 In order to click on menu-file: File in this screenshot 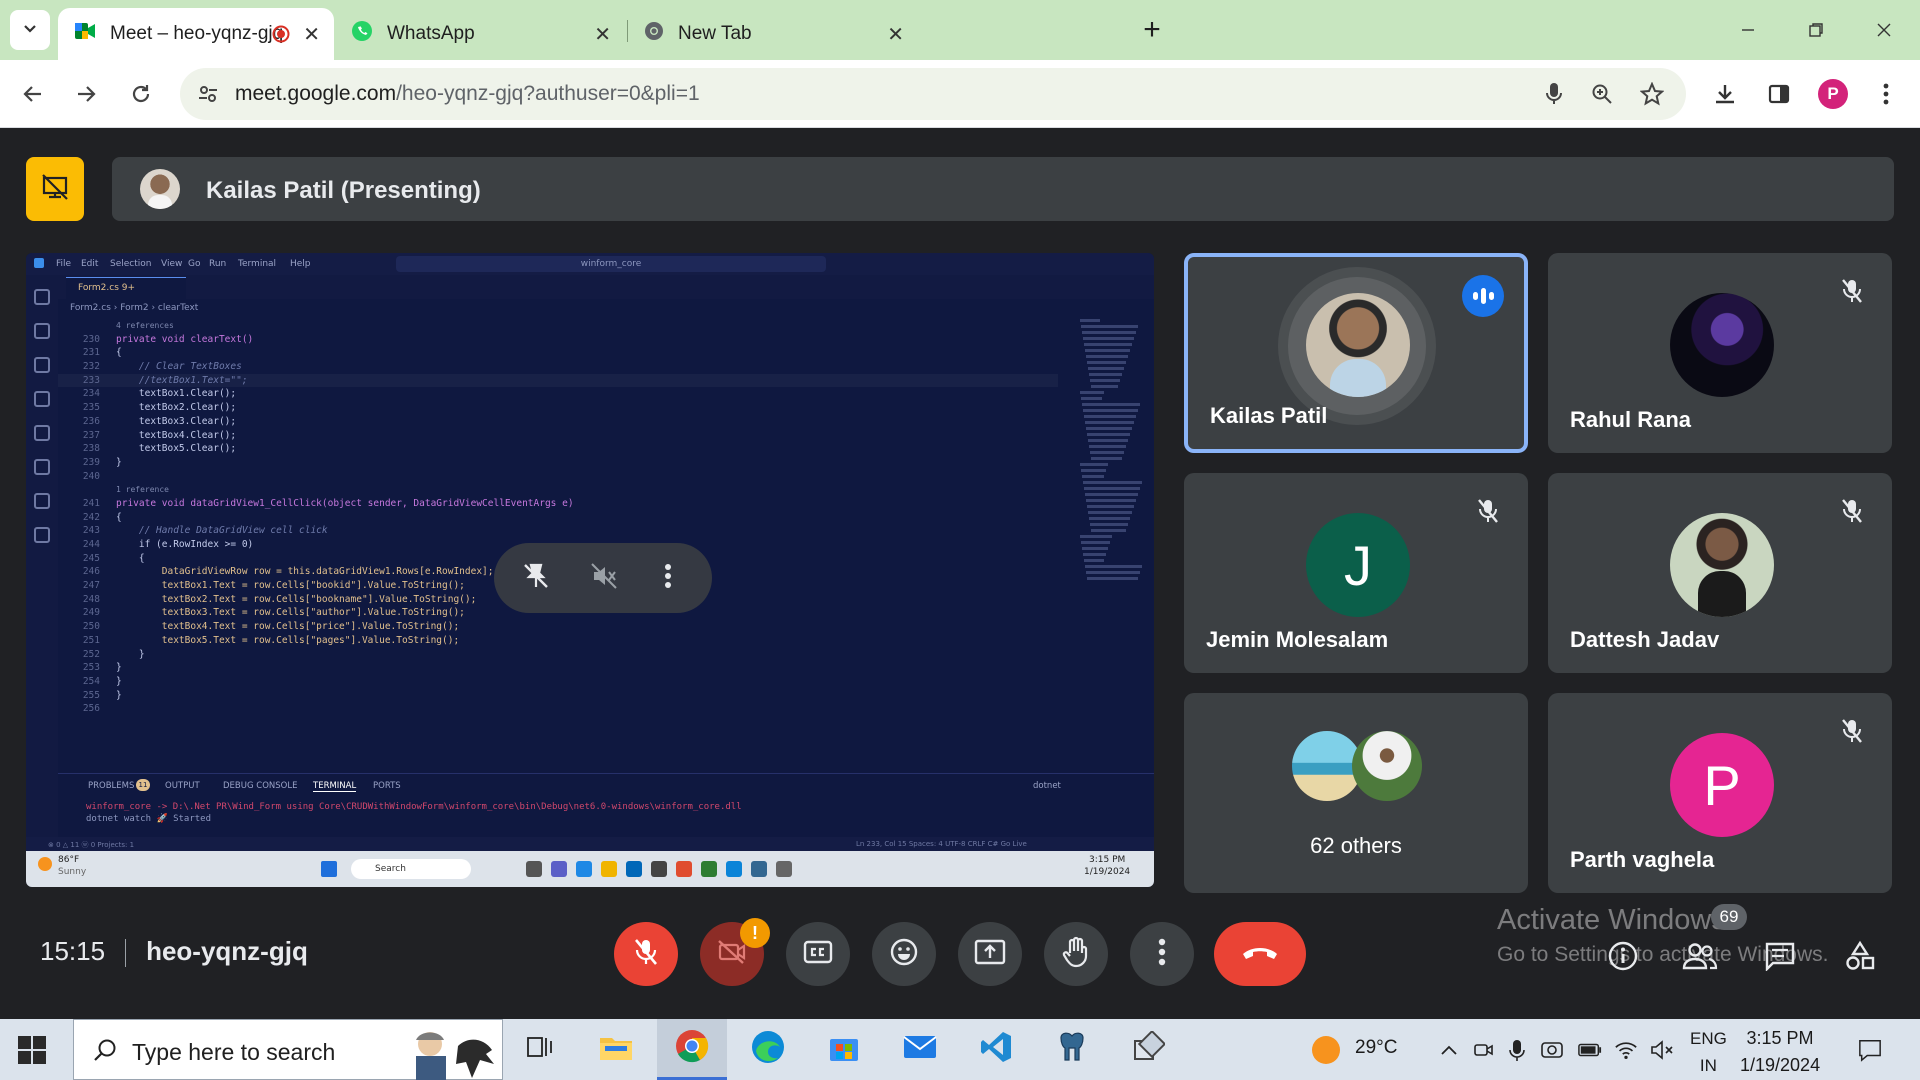, I will do `click(64, 264)`.